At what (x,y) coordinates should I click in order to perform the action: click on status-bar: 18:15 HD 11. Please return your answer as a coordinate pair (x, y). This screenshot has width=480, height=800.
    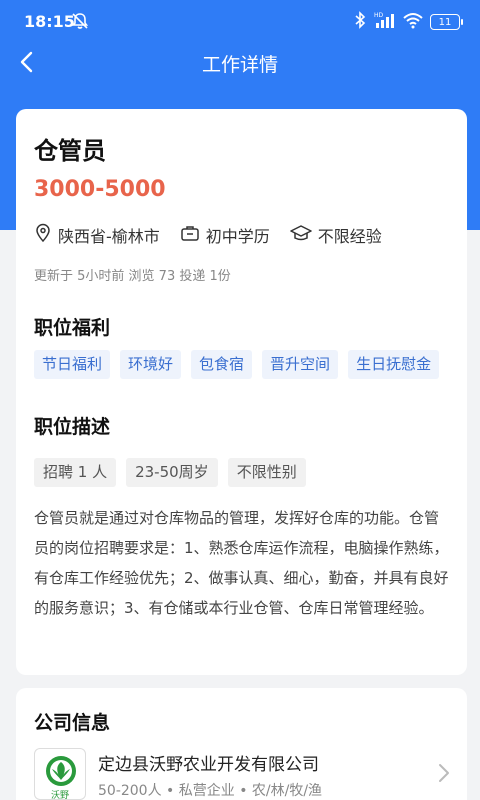
    Looking at the image, I should click on (240, 22).